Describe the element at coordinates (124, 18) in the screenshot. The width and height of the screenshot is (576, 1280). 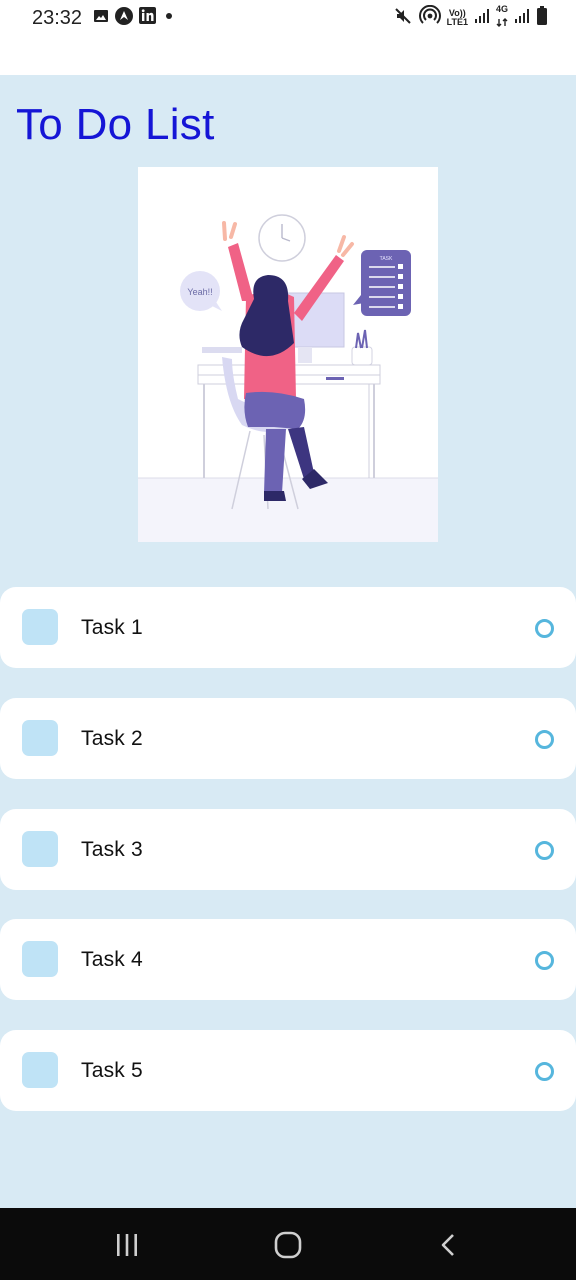
I see `app-icon` at that location.